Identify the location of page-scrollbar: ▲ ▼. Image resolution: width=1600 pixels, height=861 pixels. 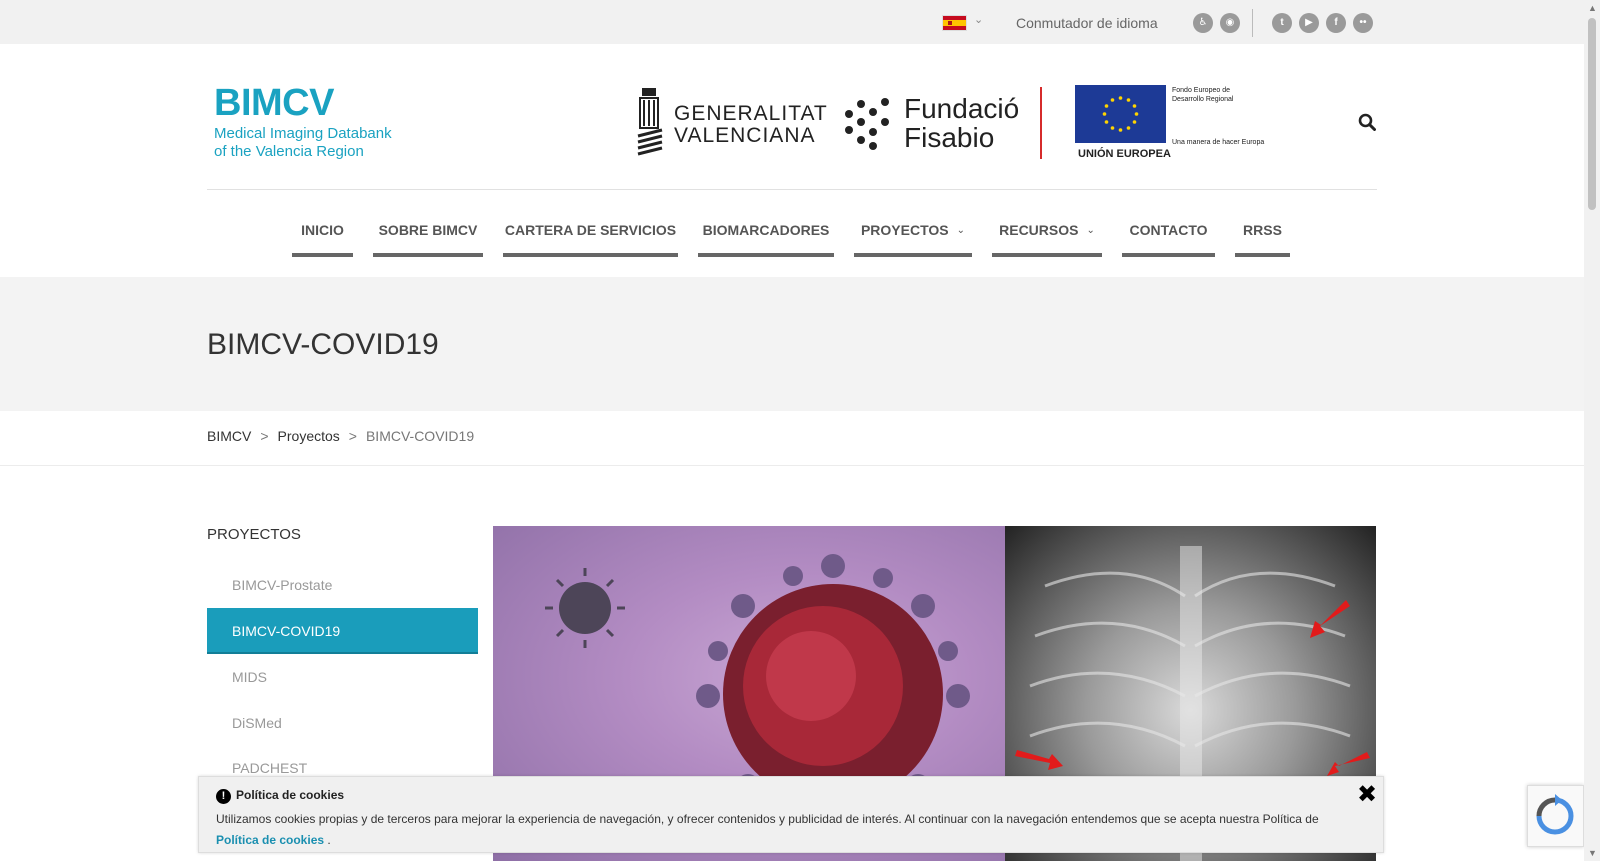
(1592, 430).